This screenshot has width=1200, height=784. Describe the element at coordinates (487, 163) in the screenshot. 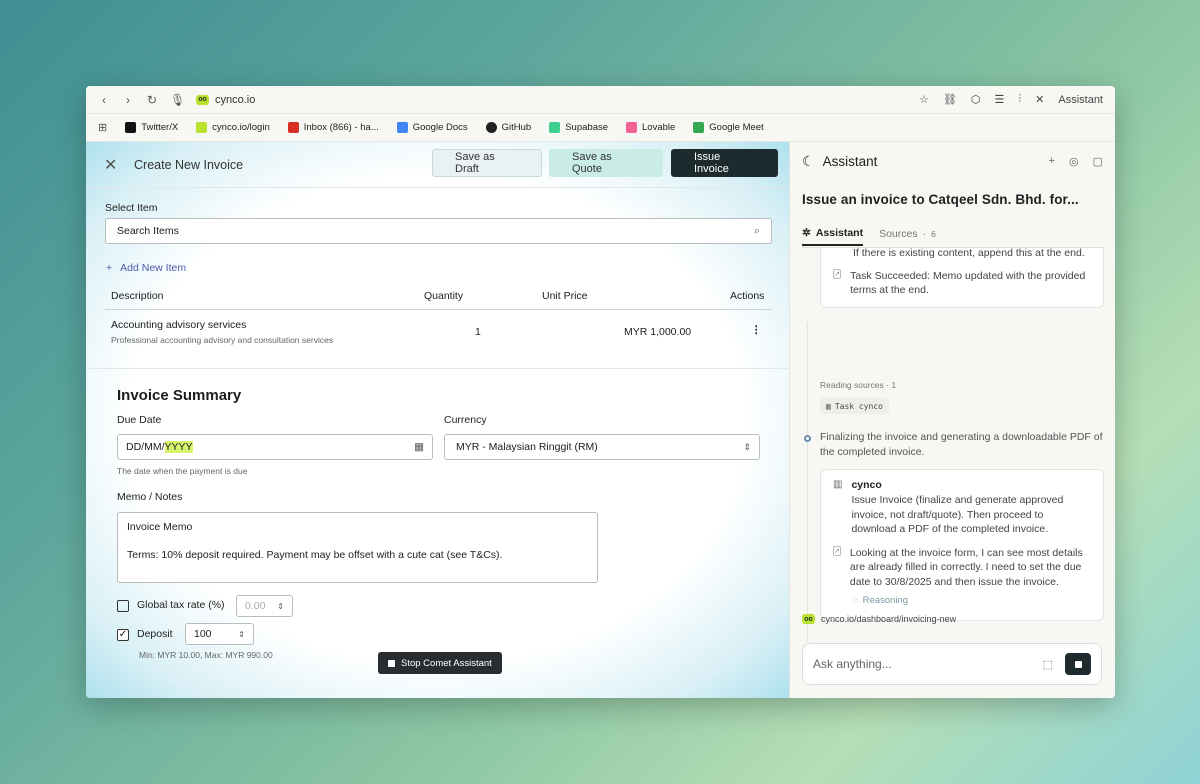

I see `save-draft-button: Save as Draft` at that location.